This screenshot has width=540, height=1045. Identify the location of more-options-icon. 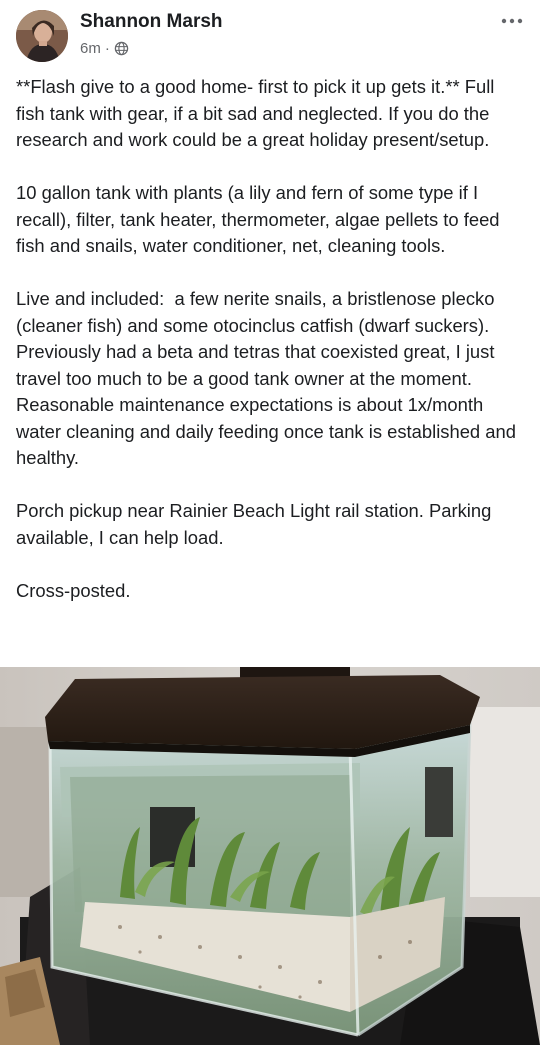
(512, 21).